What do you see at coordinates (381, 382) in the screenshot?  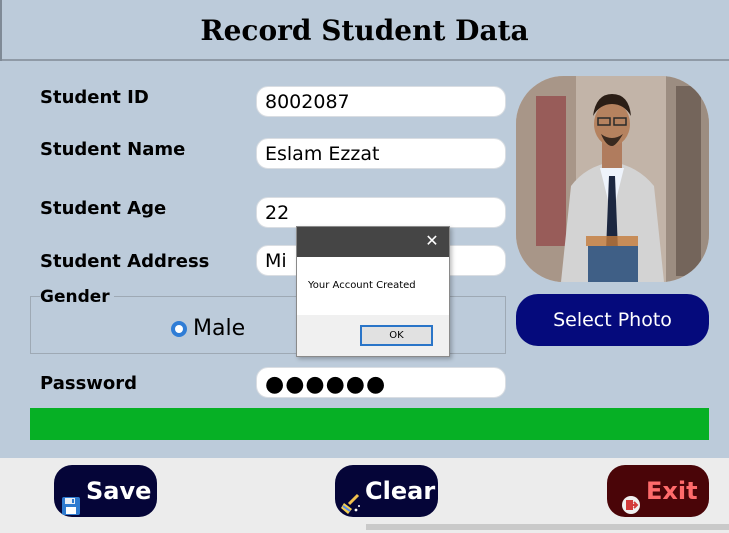 I see `password-field: ●●●●●●` at bounding box center [381, 382].